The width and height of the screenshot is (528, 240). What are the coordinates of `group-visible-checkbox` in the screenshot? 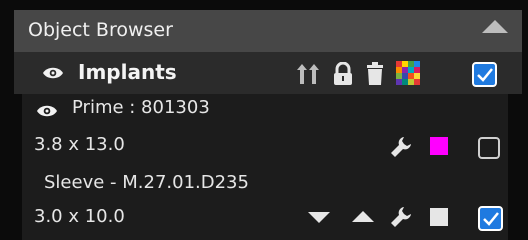 It's located at (484, 74).